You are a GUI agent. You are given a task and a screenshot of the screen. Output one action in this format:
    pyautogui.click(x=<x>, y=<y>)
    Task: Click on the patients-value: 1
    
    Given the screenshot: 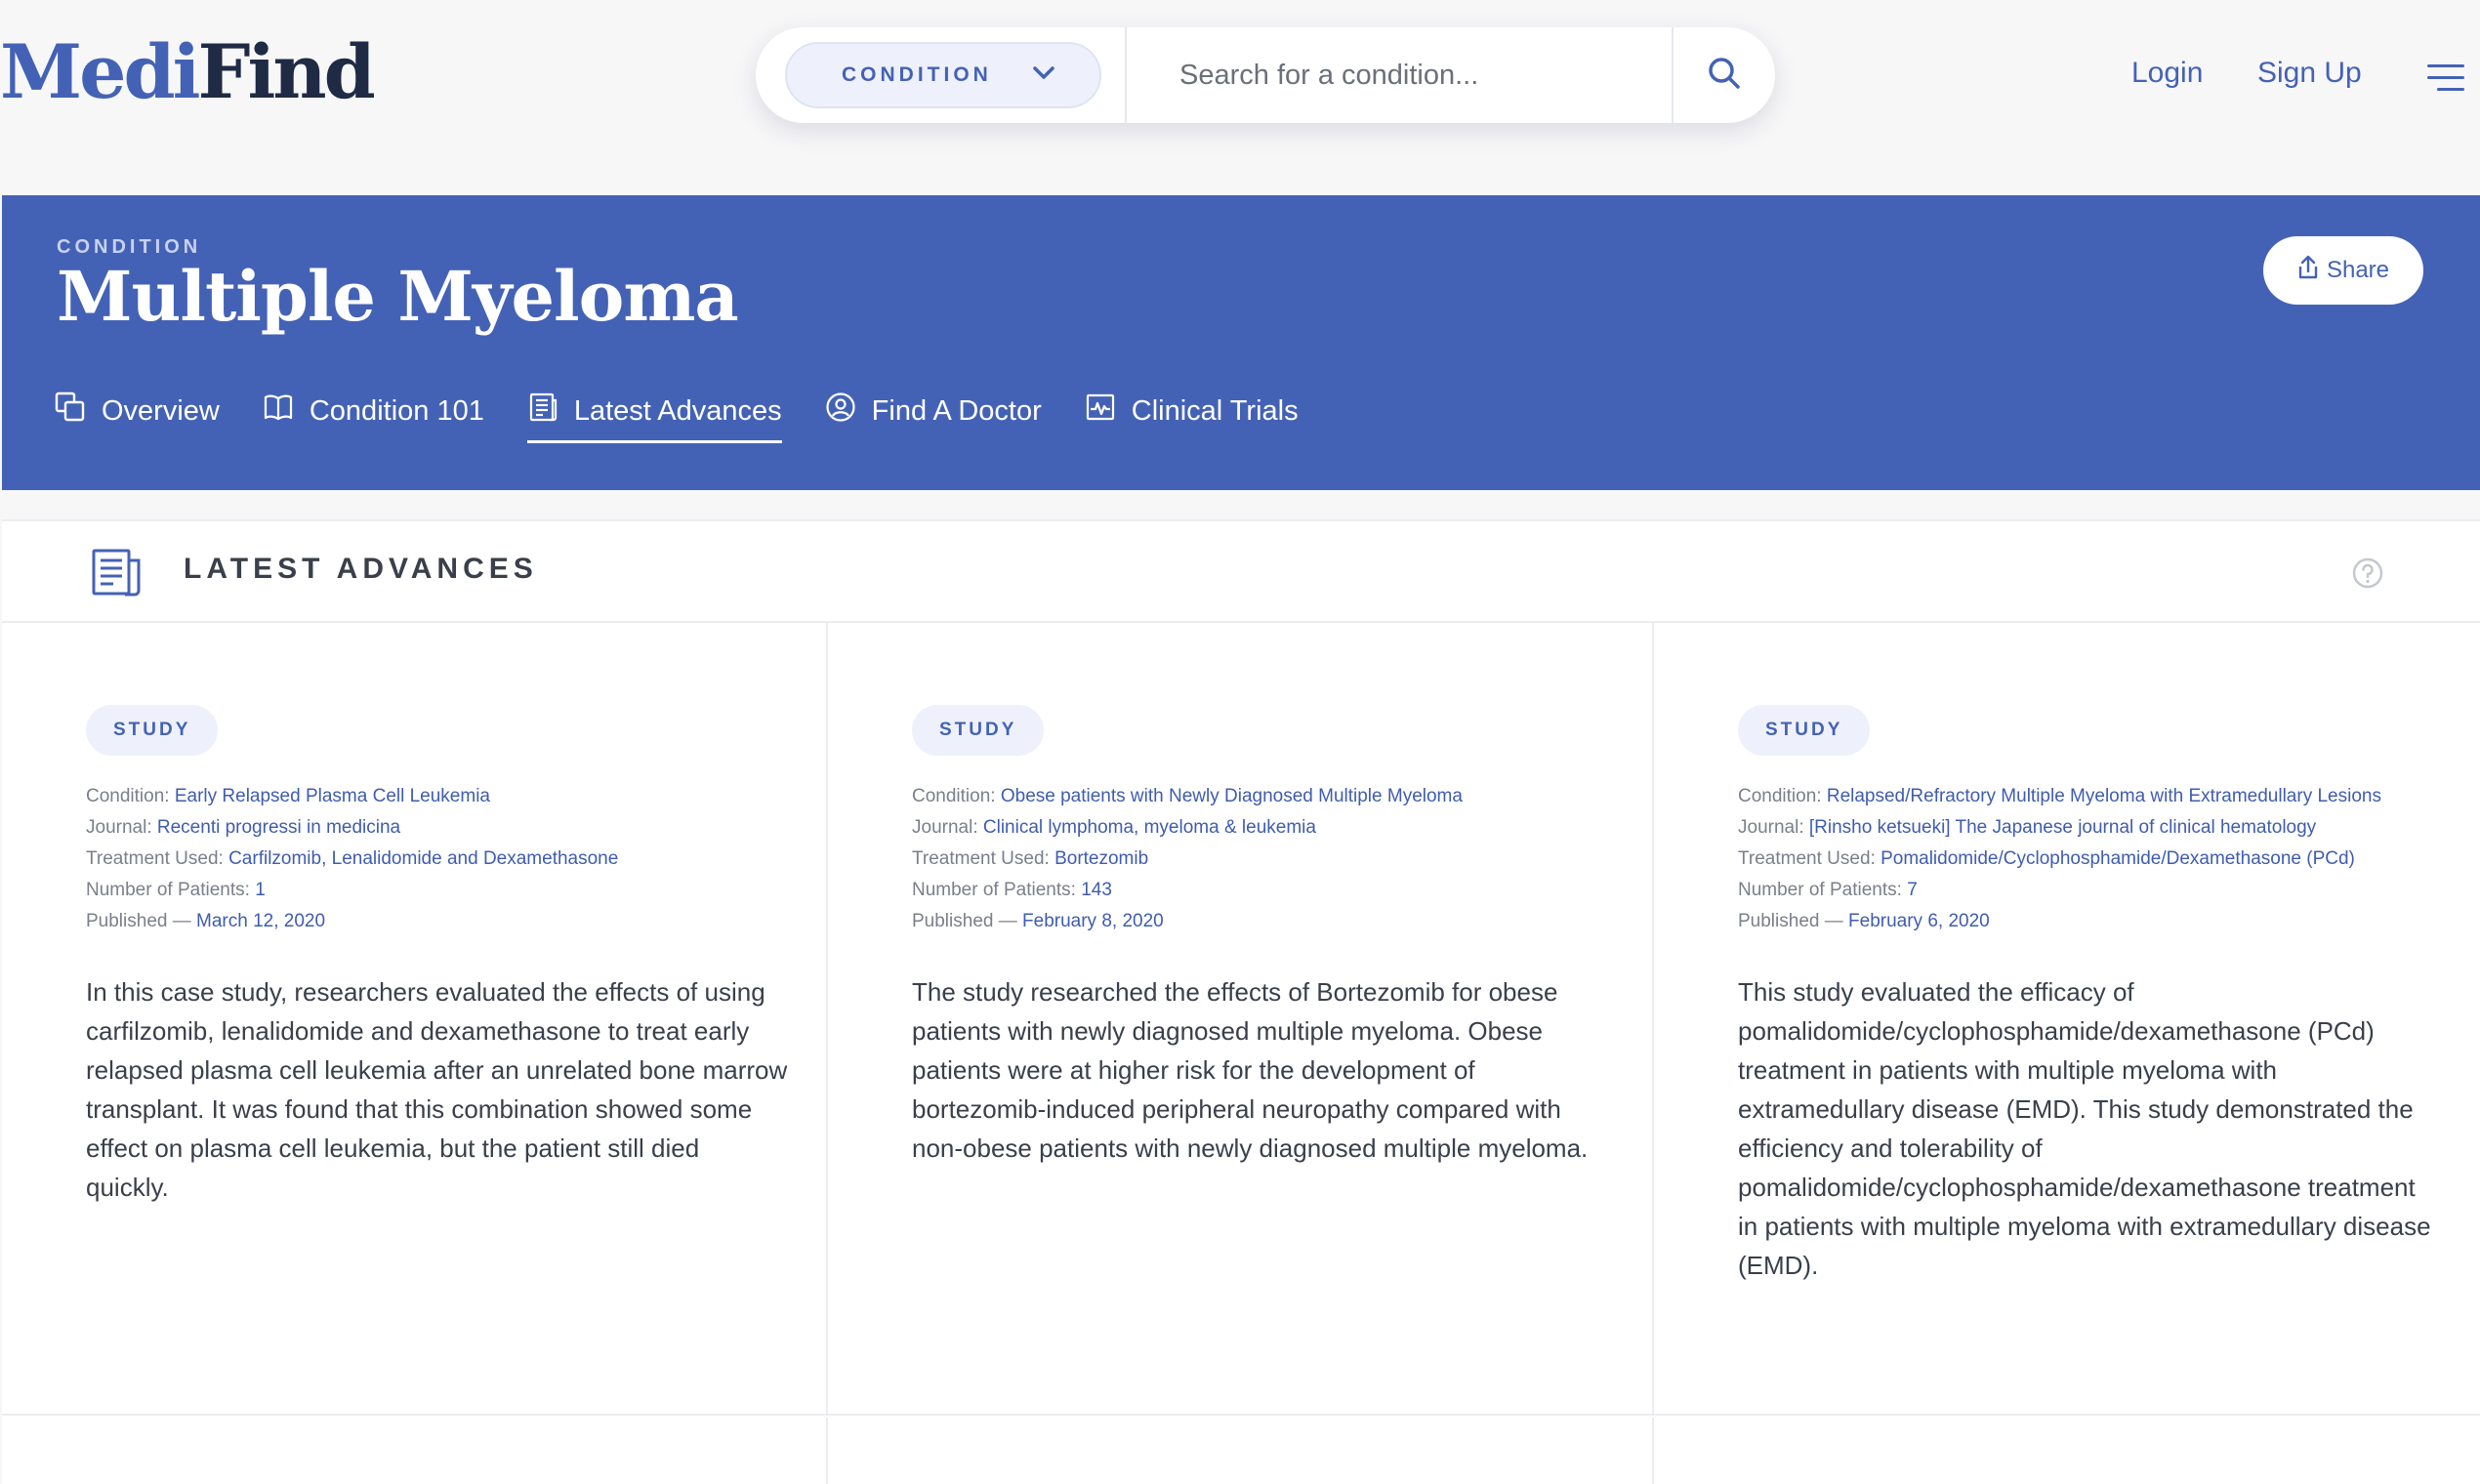 What is the action you would take?
    pyautogui.click(x=260, y=890)
    